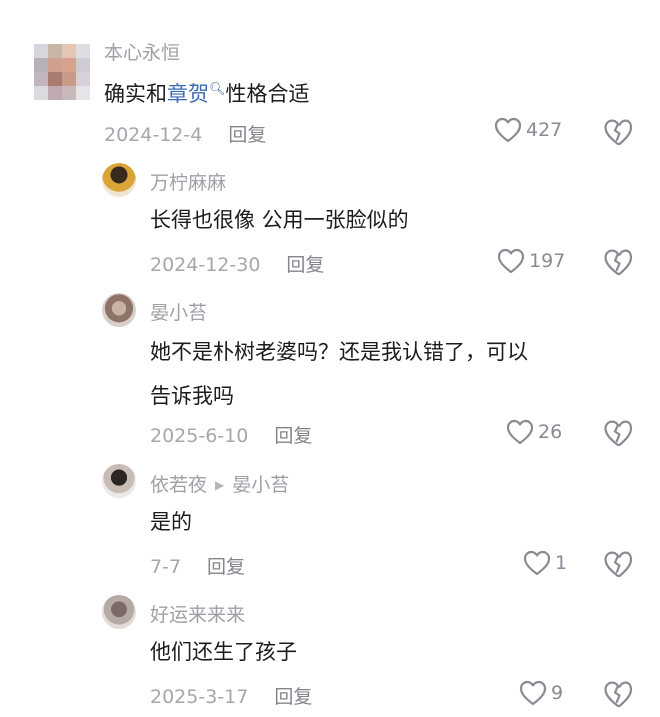  What do you see at coordinates (199, 697) in the screenshot?
I see `comment-date: 2025-3-17` at bounding box center [199, 697].